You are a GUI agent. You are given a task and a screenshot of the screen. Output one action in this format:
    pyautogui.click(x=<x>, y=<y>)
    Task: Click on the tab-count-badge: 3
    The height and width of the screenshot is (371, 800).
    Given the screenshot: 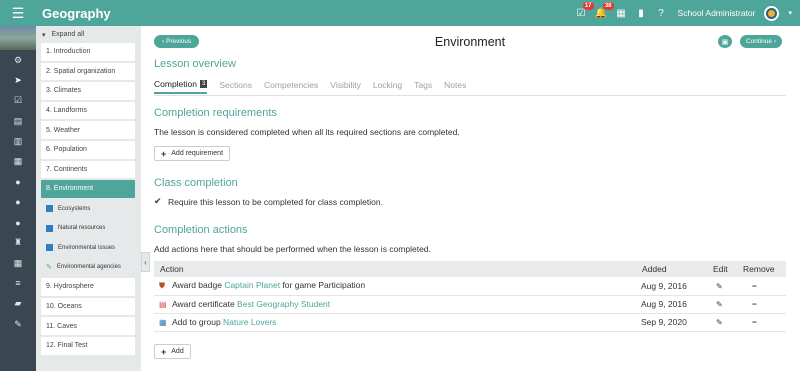 What is the action you would take?
    pyautogui.click(x=204, y=84)
    